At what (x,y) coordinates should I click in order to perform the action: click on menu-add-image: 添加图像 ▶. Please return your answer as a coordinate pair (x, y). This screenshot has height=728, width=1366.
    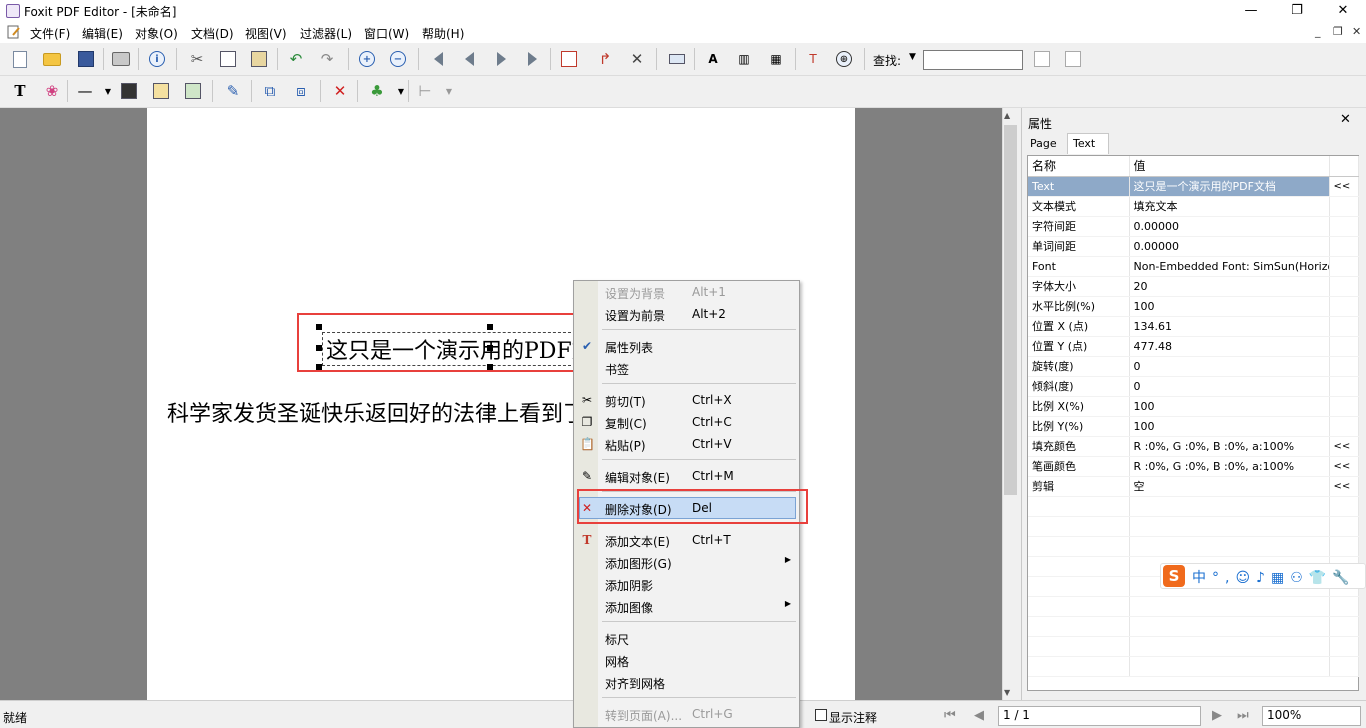
    Looking at the image, I should click on (686, 606).